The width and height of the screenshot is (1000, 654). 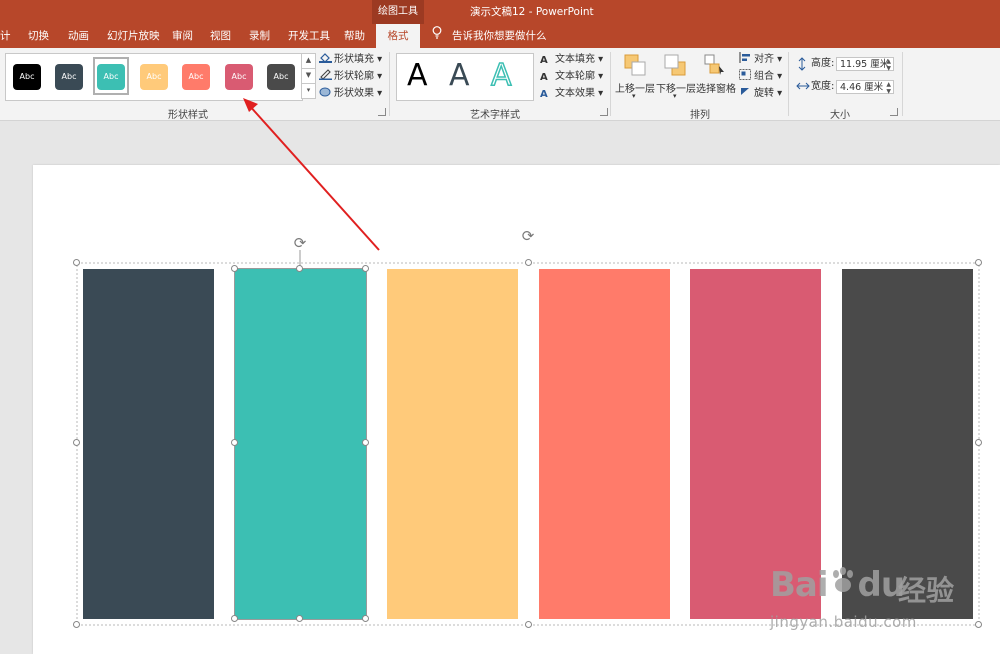 I want to click on paw-logo-icon, so click(x=843, y=585).